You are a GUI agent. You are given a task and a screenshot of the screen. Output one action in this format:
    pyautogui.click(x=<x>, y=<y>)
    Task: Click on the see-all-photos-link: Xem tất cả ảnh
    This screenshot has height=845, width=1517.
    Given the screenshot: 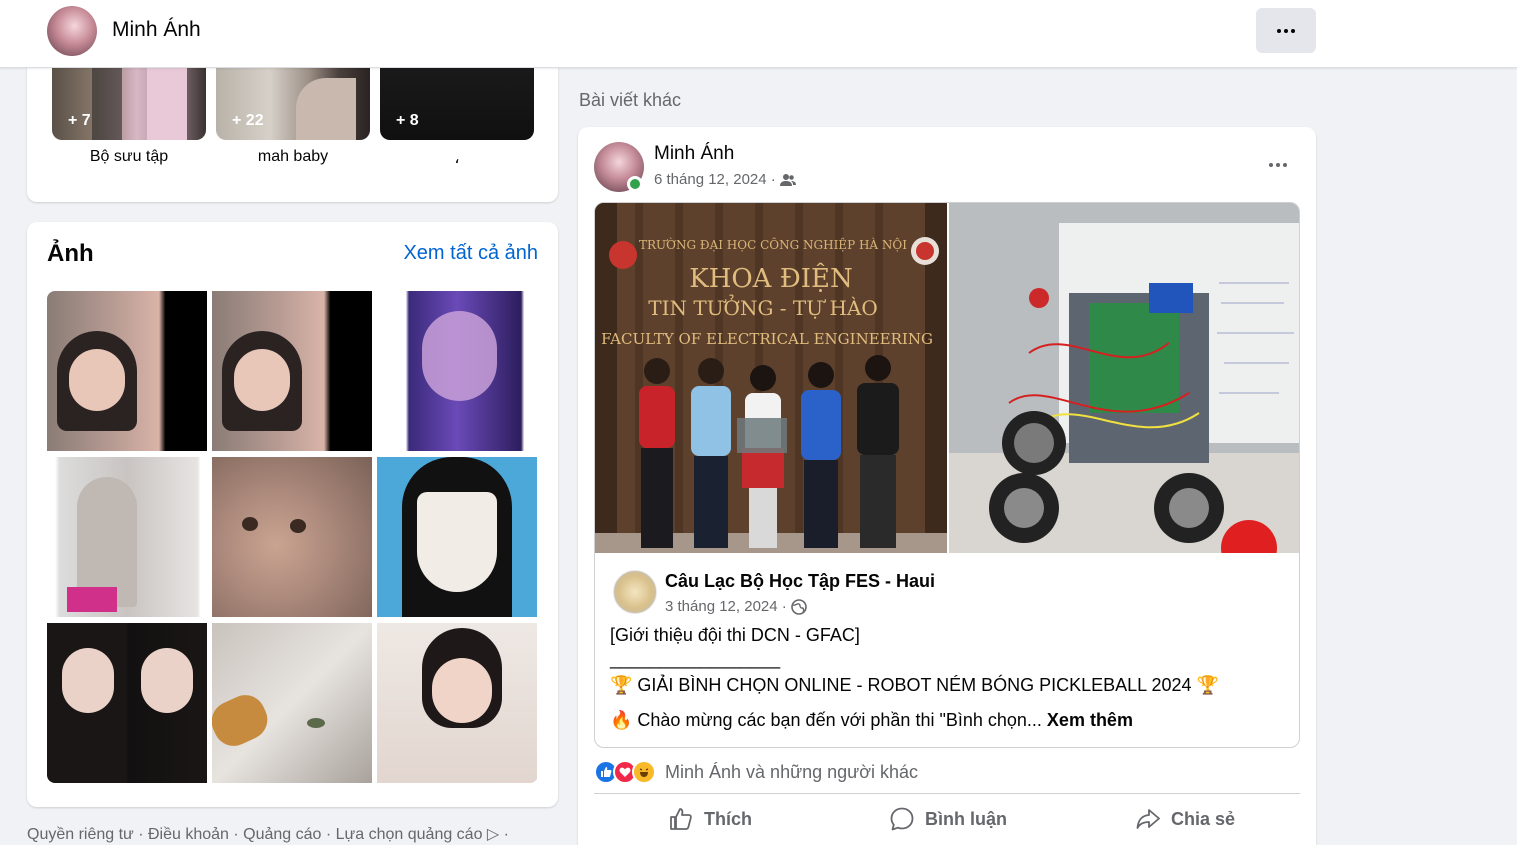 What is the action you would take?
    pyautogui.click(x=470, y=253)
    